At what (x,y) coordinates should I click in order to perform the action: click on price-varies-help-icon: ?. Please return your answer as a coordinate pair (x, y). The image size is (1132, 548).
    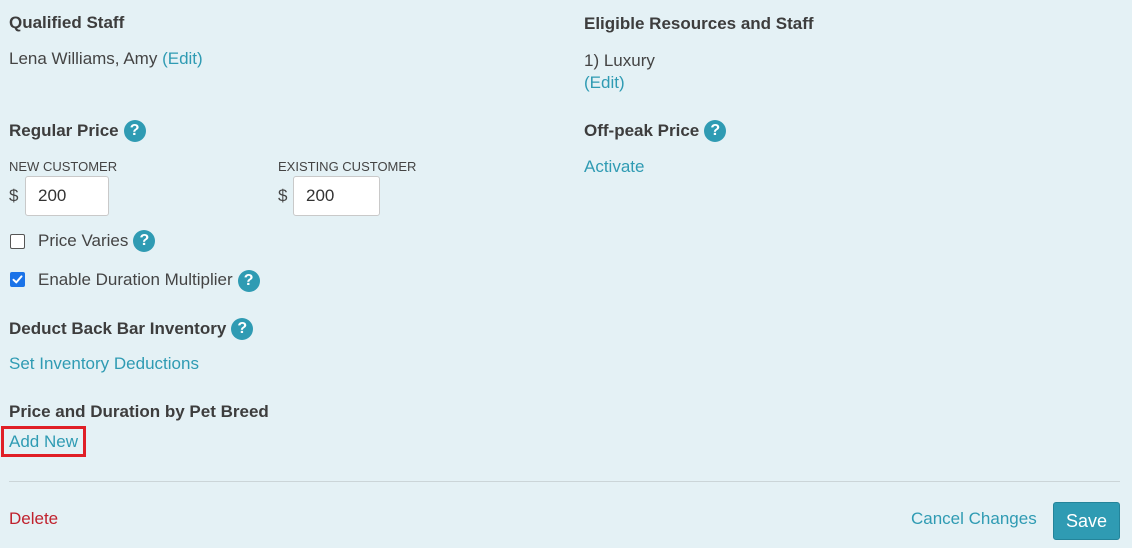
    Looking at the image, I should click on (144, 241).